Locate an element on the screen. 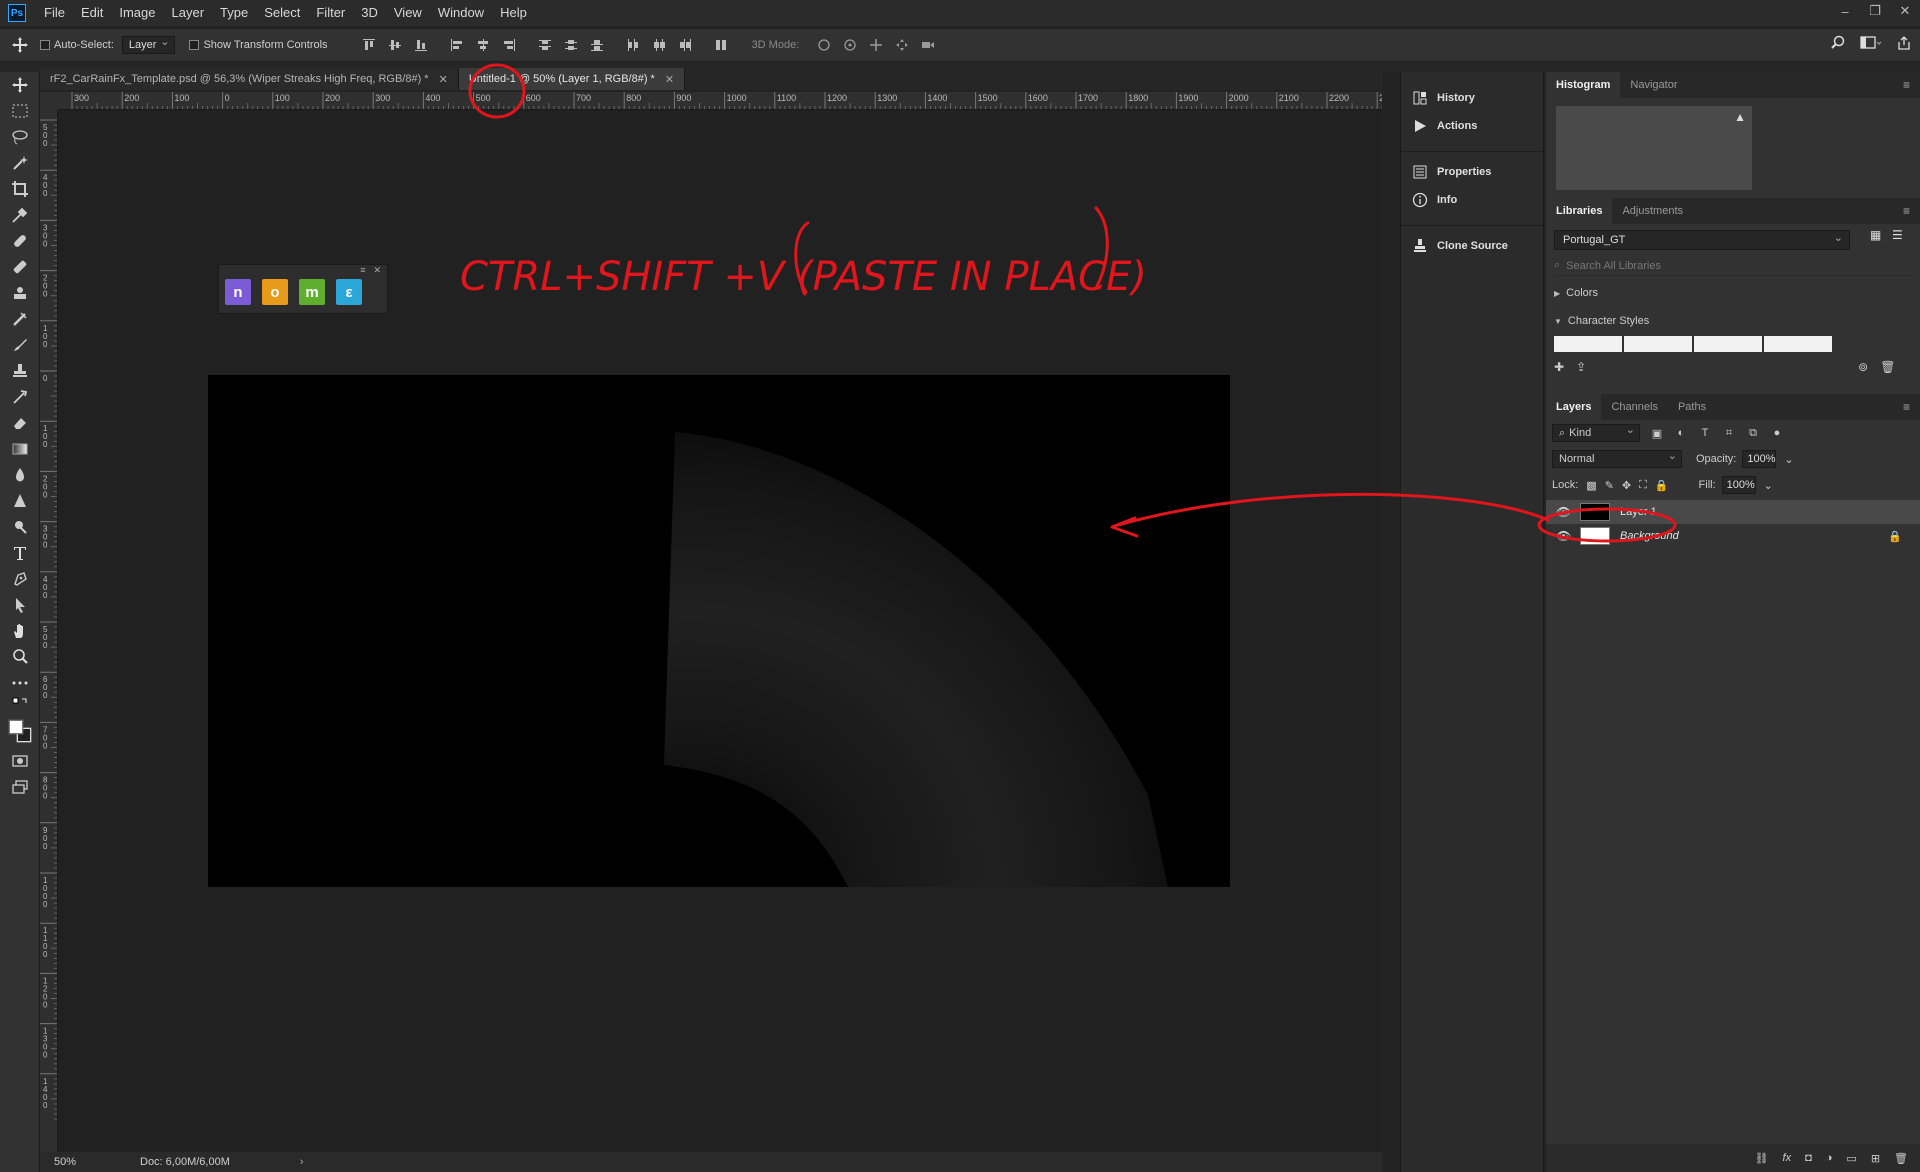  share-icon is located at coordinates (1904, 44).